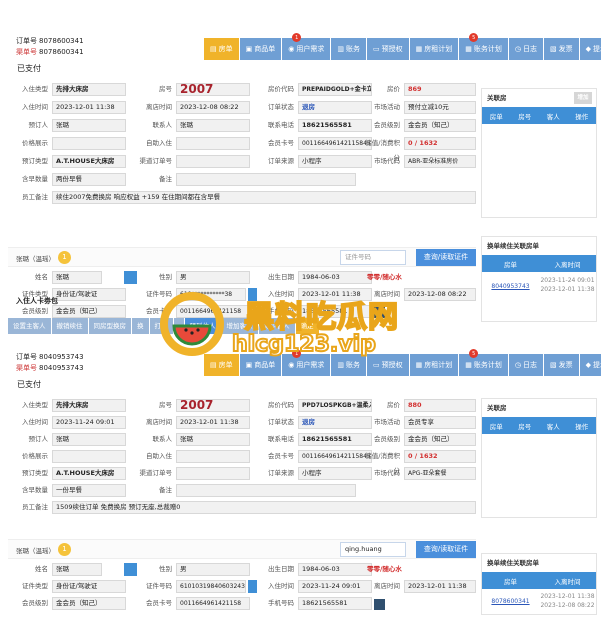  I want to click on action-button-1: 撤销续住, so click(69, 326).